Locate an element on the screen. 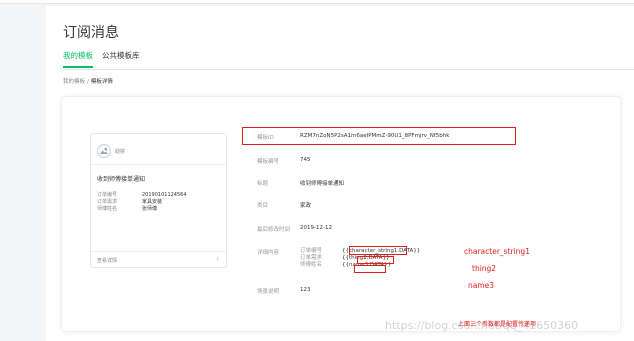  field-label: 详细内容 is located at coordinates (268, 253).